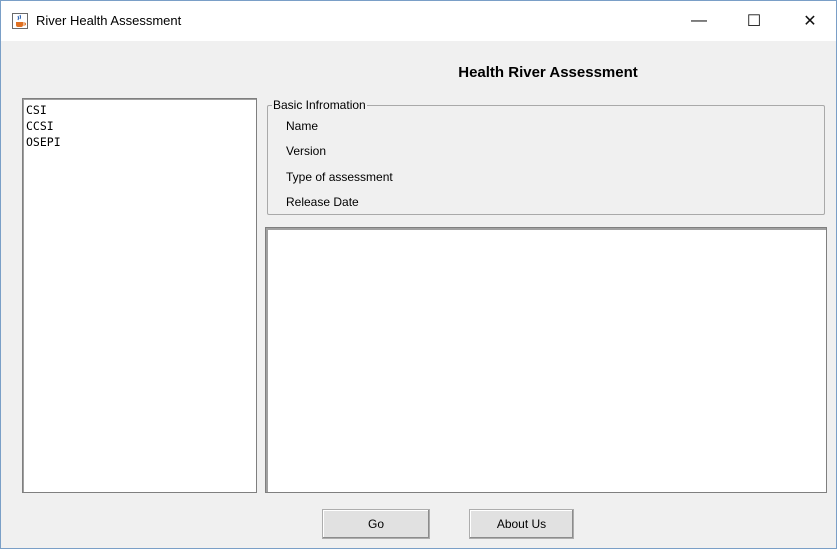  Describe the element at coordinates (40, 126) in the screenshot. I see `list-item-ccsi: CCSI` at that location.